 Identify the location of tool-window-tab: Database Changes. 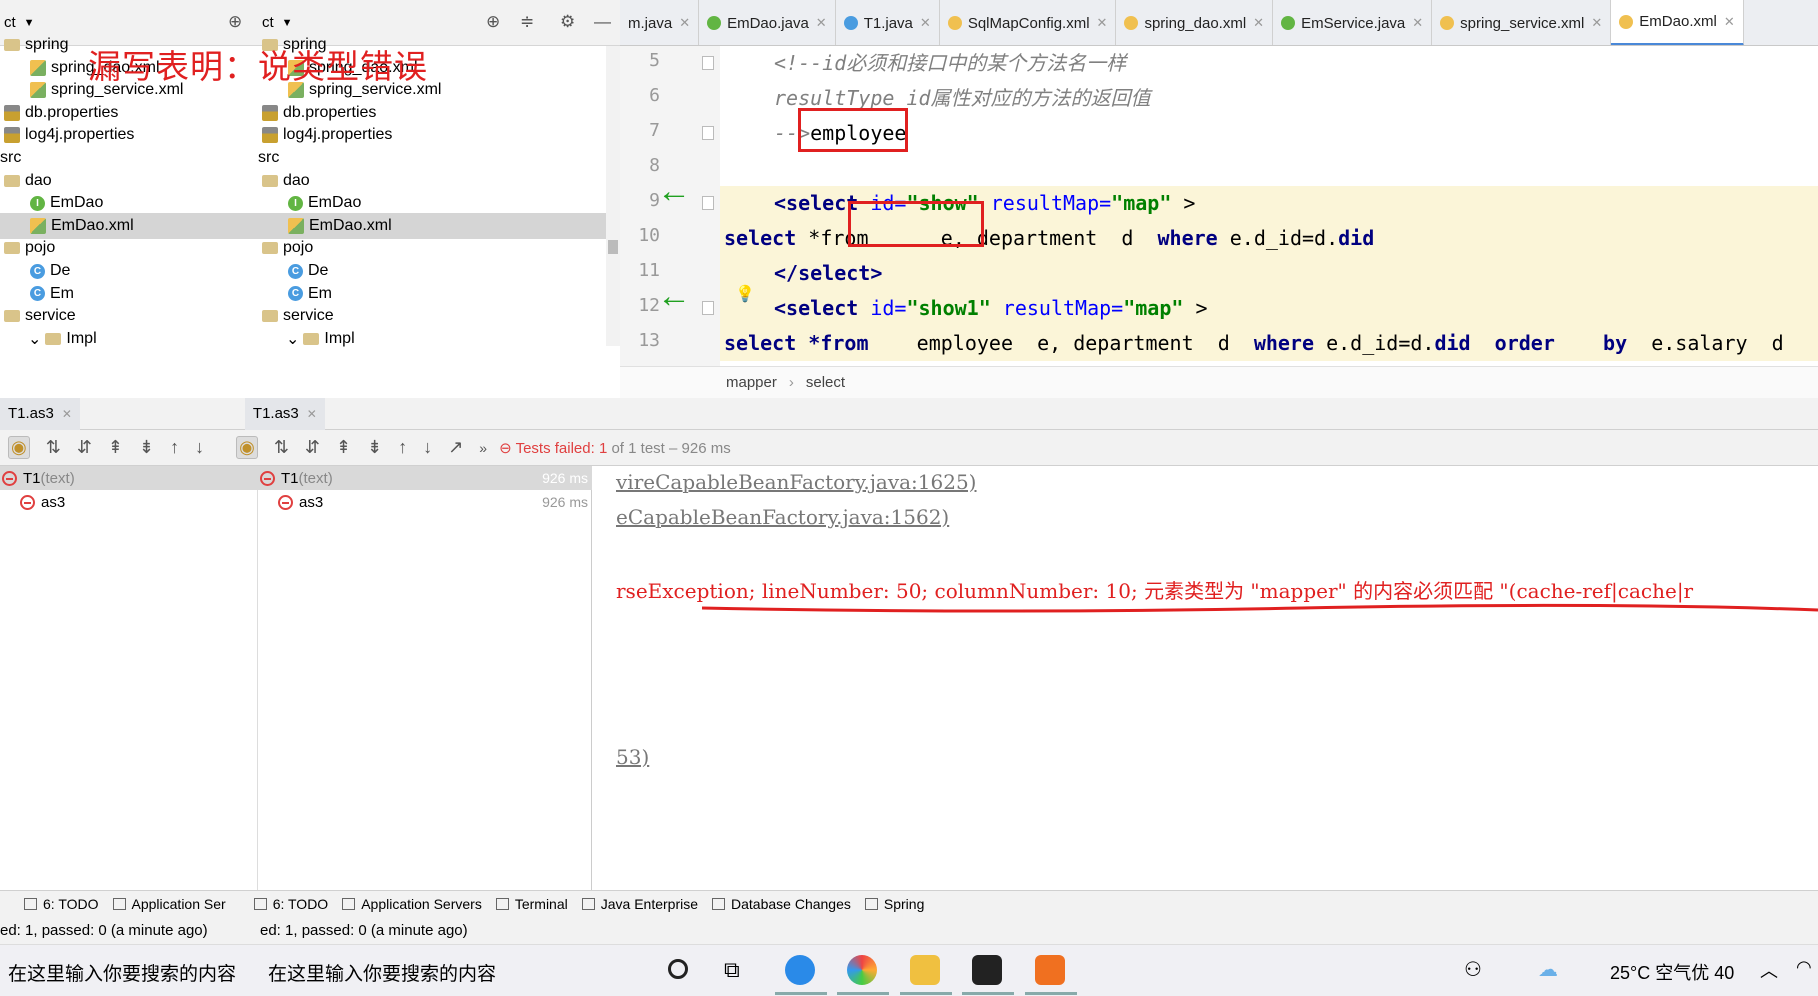
(781, 904).